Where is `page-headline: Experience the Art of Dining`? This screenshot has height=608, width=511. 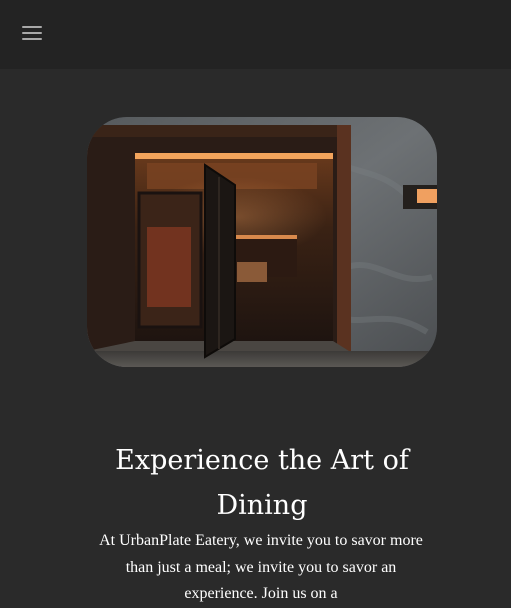 page-headline: Experience the Art of Dining is located at coordinates (262, 483).